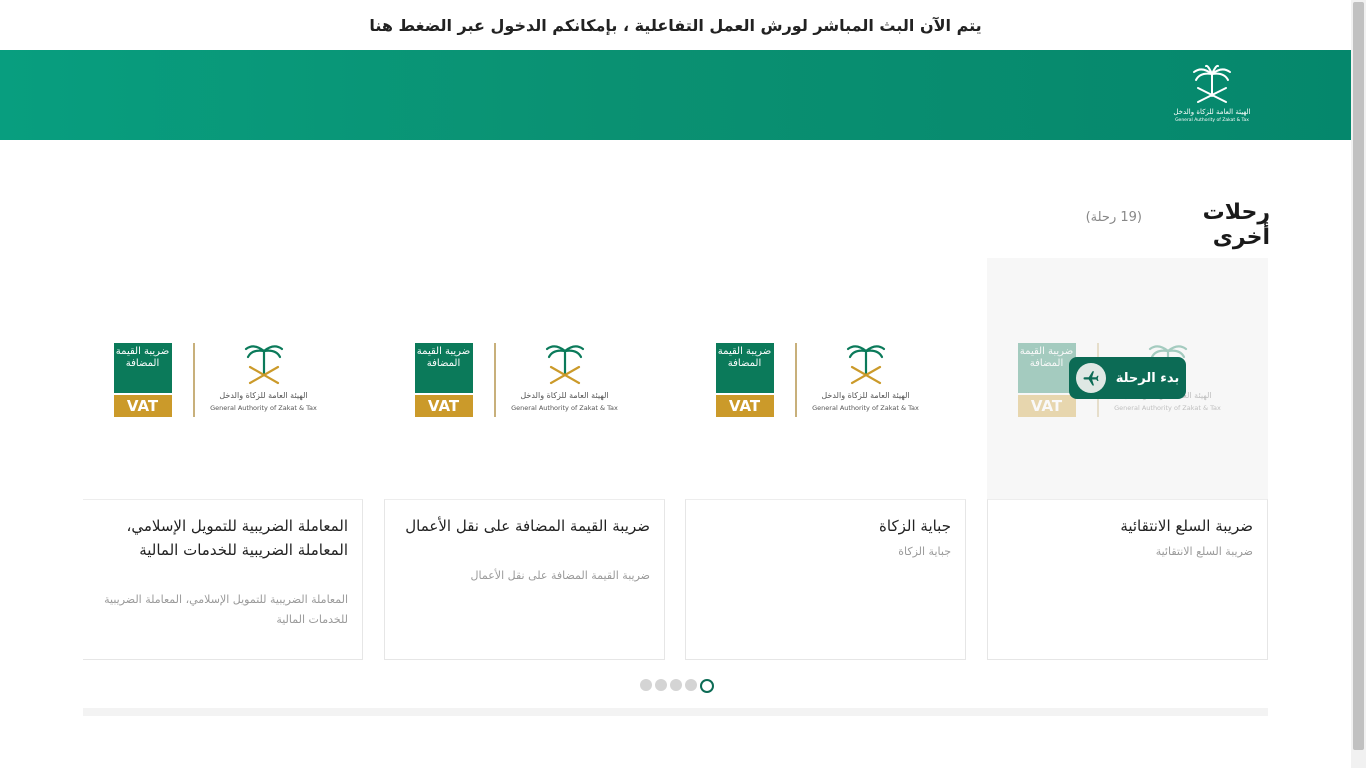 The width and height of the screenshot is (1366, 768). What do you see at coordinates (825, 579) in the screenshot?
I see `card-body: جباية الزكاة جباية الزكاة` at bounding box center [825, 579].